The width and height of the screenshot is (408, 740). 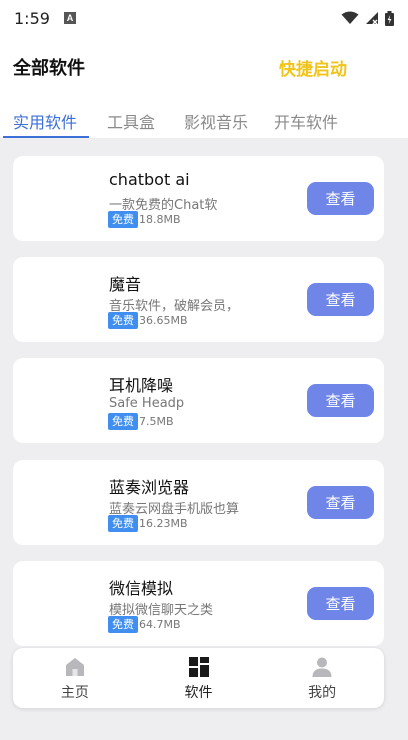 What do you see at coordinates (149, 179) in the screenshot?
I see `app-name: chatbot ai` at bounding box center [149, 179].